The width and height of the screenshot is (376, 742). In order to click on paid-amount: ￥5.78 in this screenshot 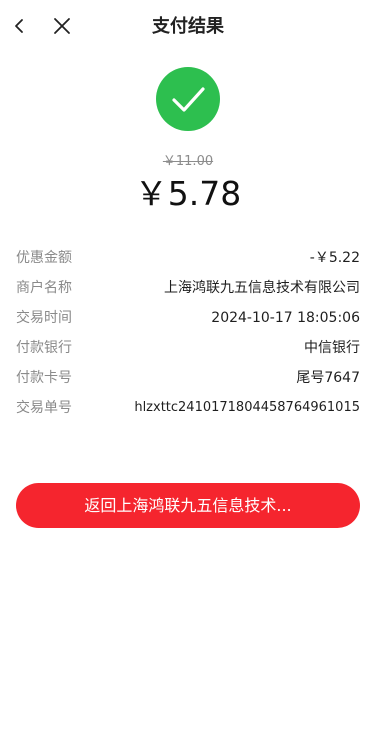, I will do `click(188, 193)`.